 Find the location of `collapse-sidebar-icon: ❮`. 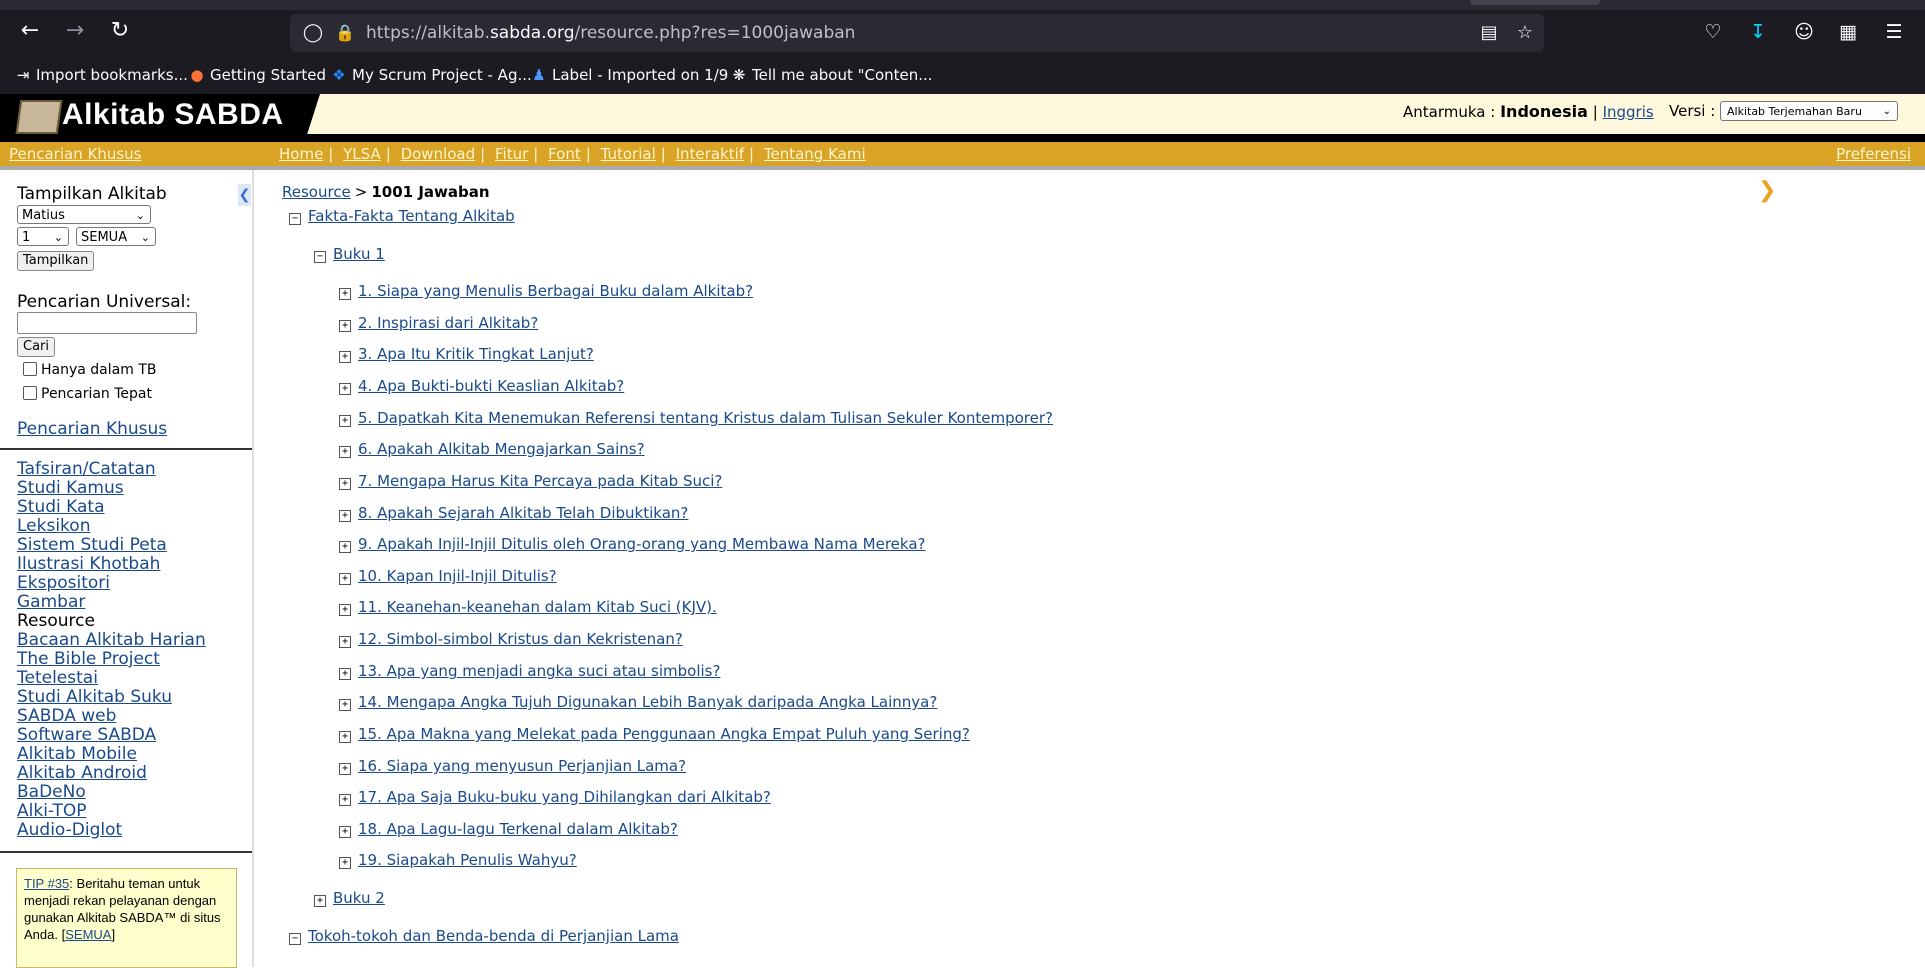

collapse-sidebar-icon: ❮ is located at coordinates (244, 195).